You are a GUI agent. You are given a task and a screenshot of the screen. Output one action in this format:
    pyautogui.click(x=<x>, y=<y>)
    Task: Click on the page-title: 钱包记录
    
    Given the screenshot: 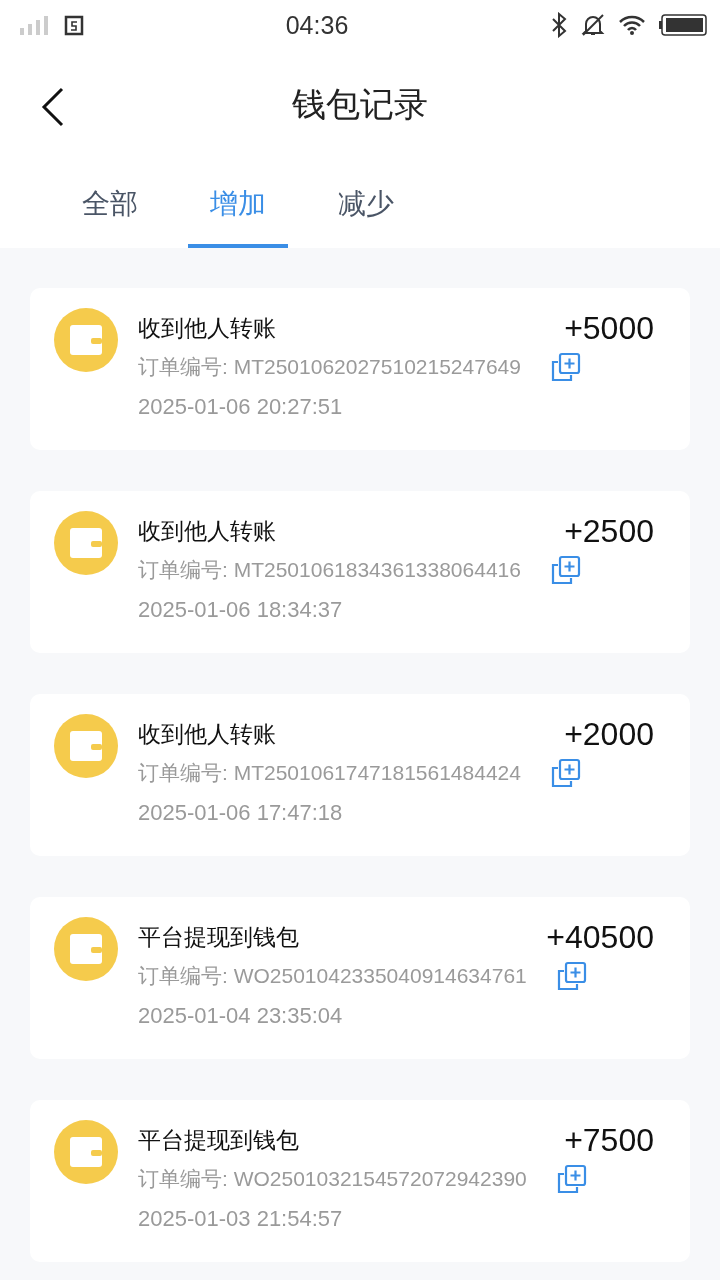 What is the action you would take?
    pyautogui.click(x=360, y=104)
    